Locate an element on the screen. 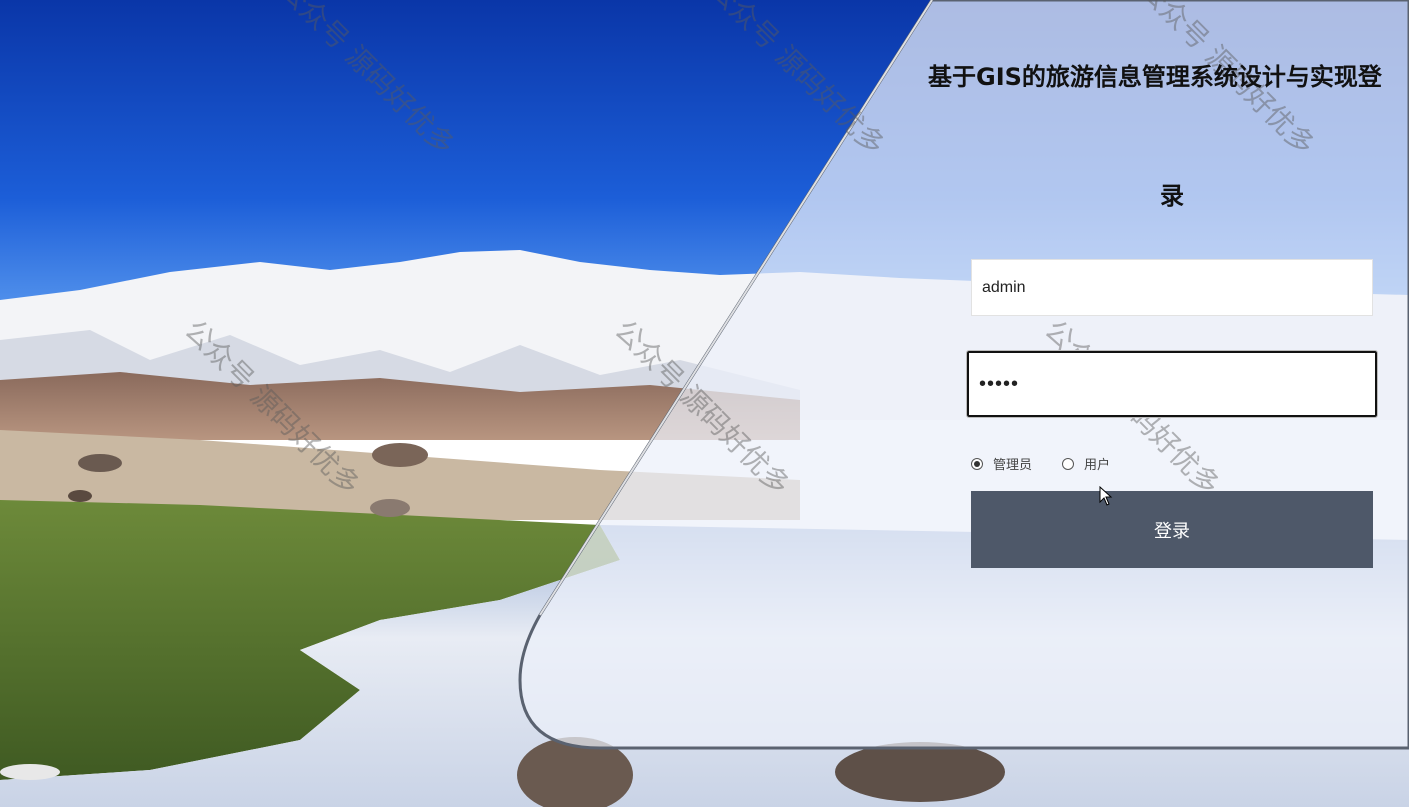  login-button: 登录 is located at coordinates (1172, 529).